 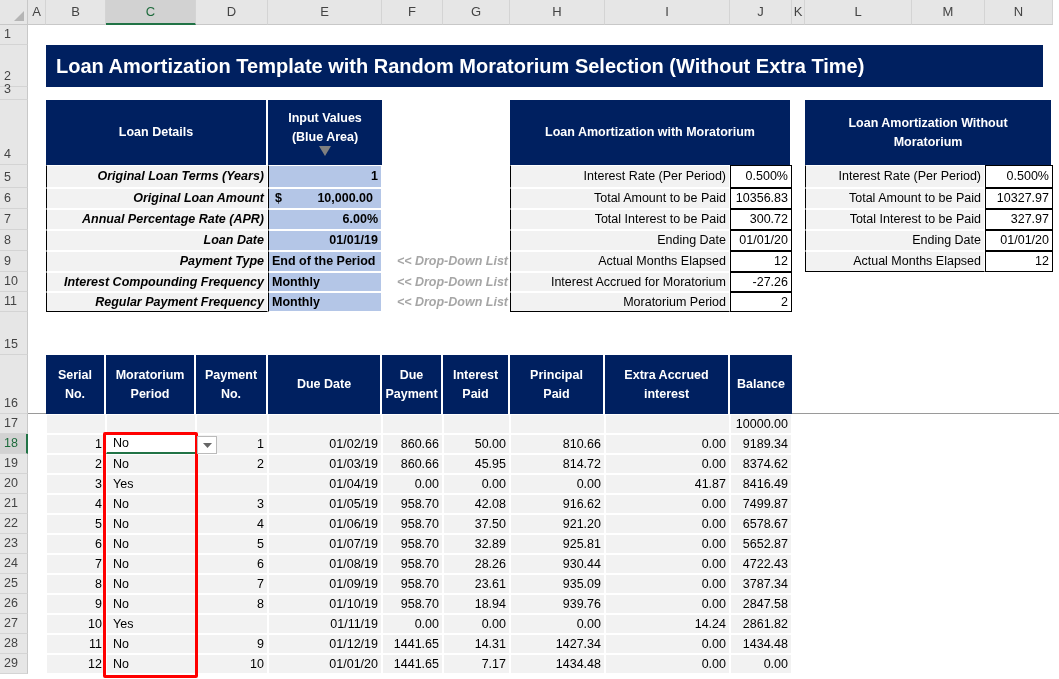 What do you see at coordinates (14, 644) in the screenshot?
I see `row-header: 28` at bounding box center [14, 644].